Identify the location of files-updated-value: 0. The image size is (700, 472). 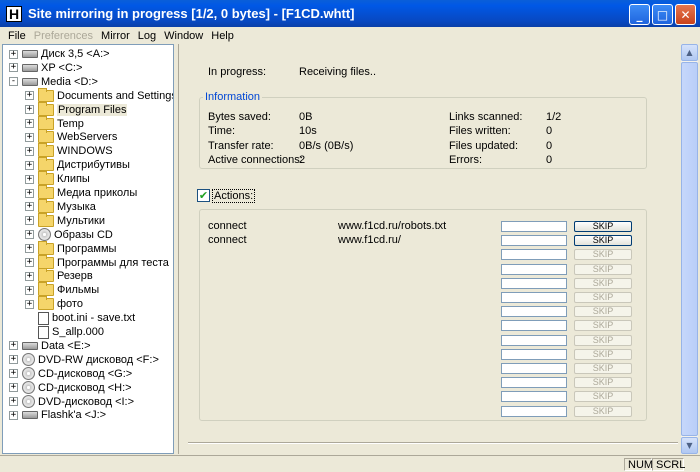
(549, 146).